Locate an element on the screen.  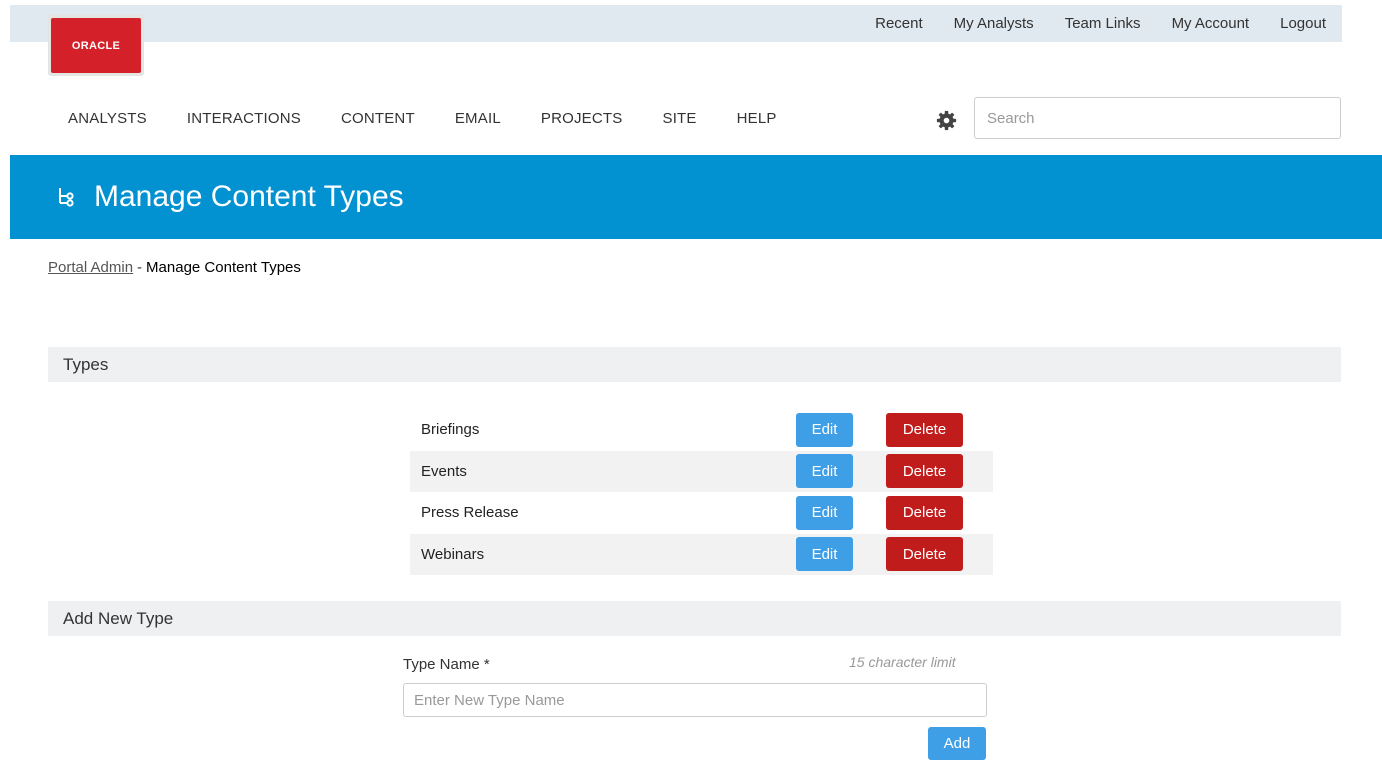
top-link-recent: Recent is located at coordinates (899, 23).